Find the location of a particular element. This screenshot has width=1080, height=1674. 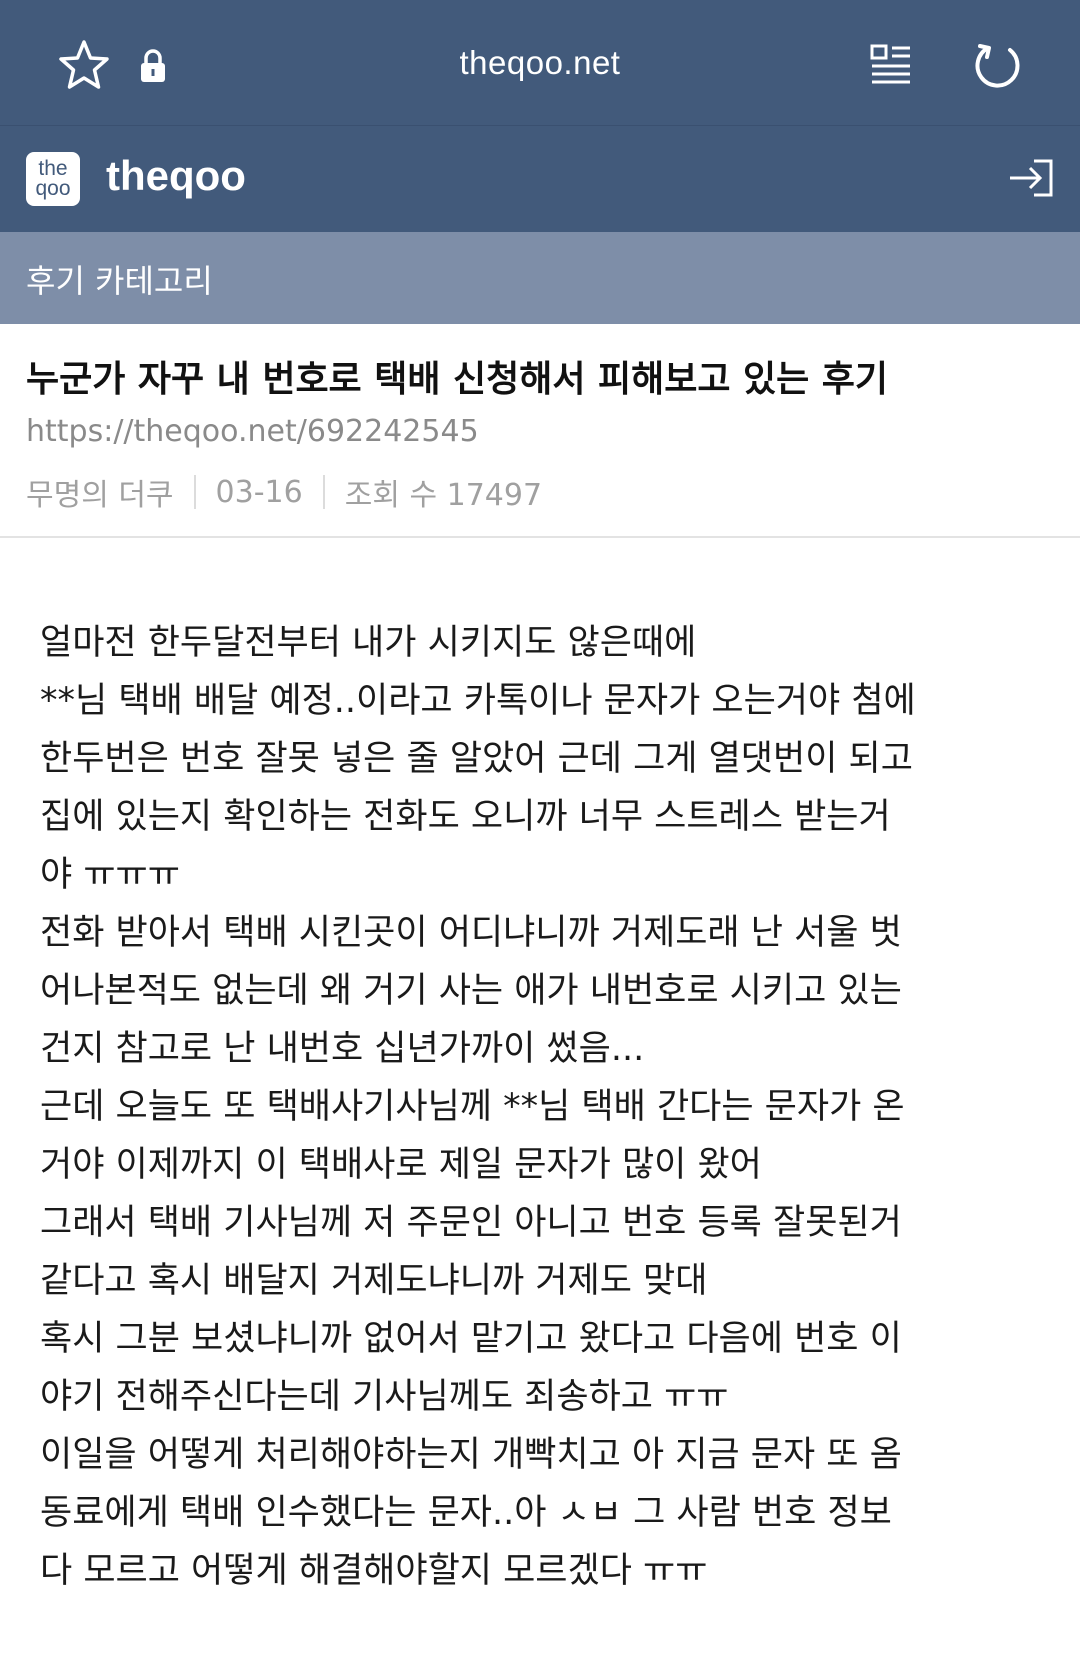

login-icon is located at coordinates (1031, 178).